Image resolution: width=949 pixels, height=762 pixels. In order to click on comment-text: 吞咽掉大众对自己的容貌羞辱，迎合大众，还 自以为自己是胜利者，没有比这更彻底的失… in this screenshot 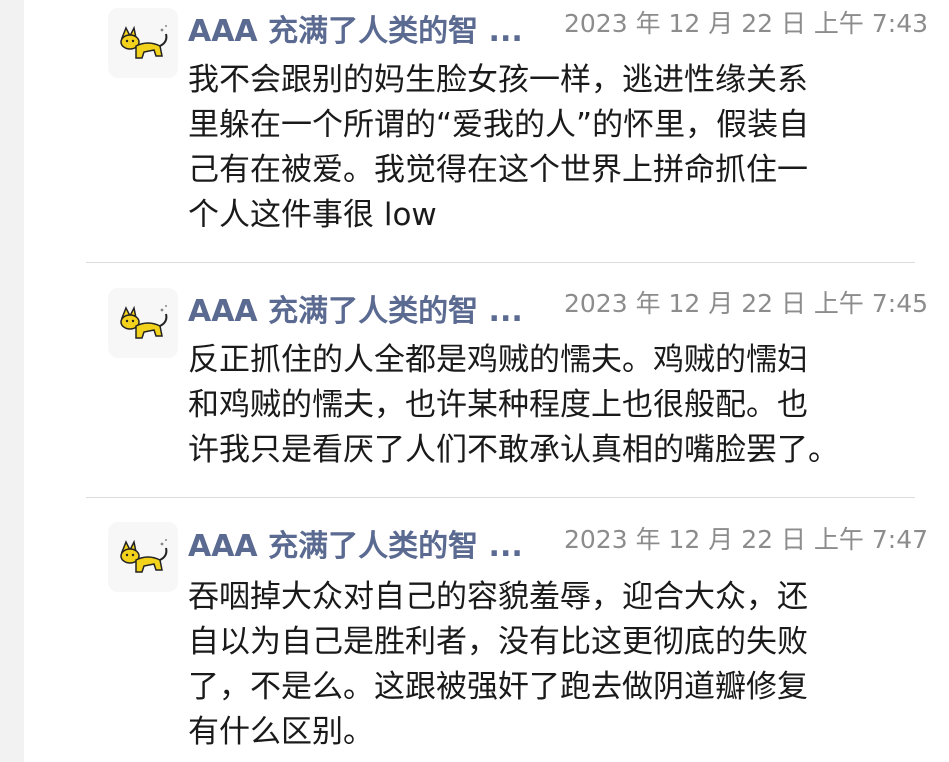, I will do `click(498, 664)`.